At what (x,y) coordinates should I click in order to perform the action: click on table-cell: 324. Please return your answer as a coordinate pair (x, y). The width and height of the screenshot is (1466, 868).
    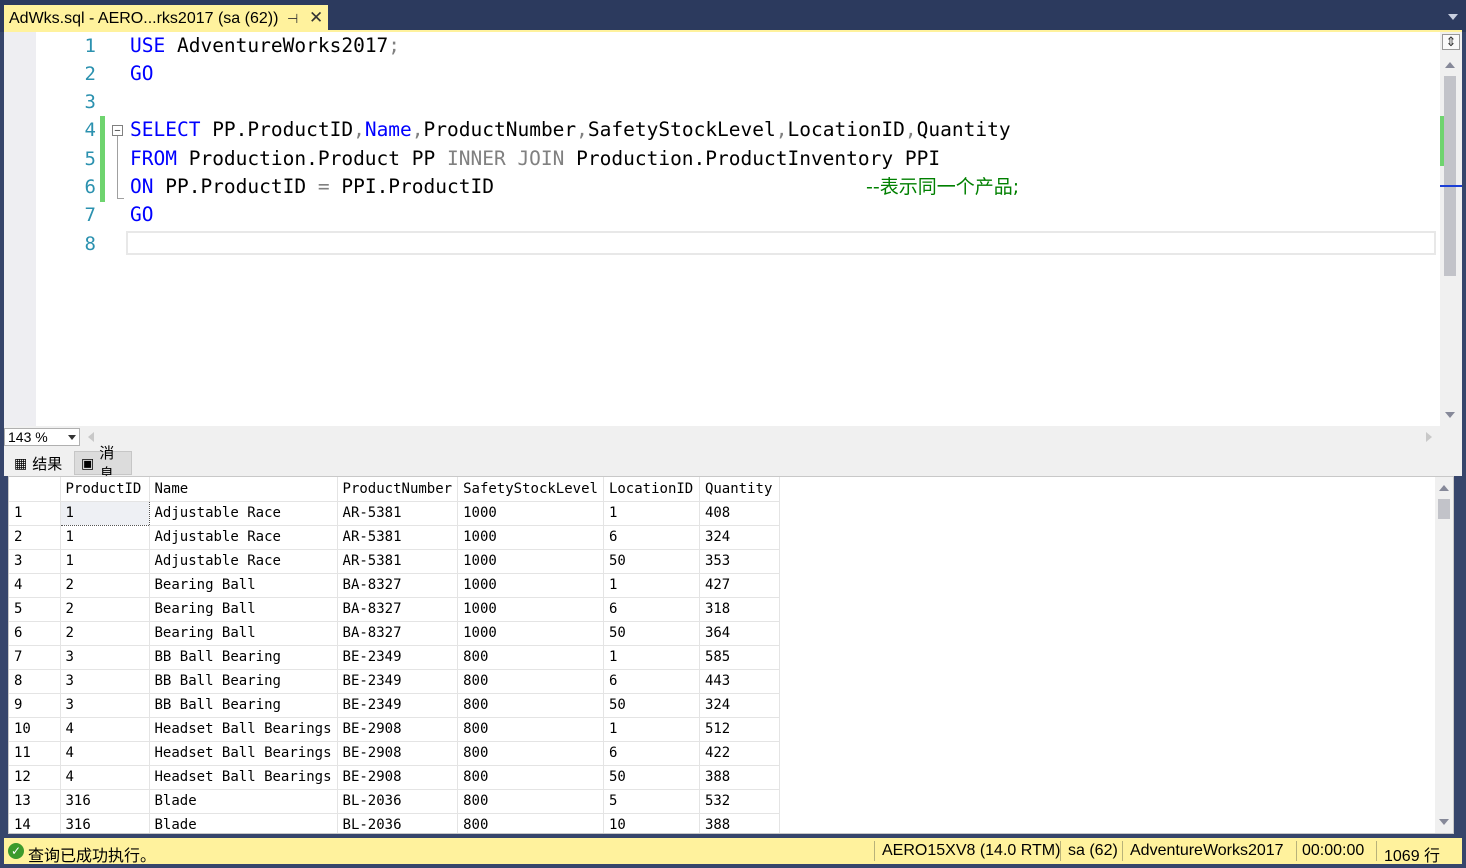
    Looking at the image, I should click on (739, 705).